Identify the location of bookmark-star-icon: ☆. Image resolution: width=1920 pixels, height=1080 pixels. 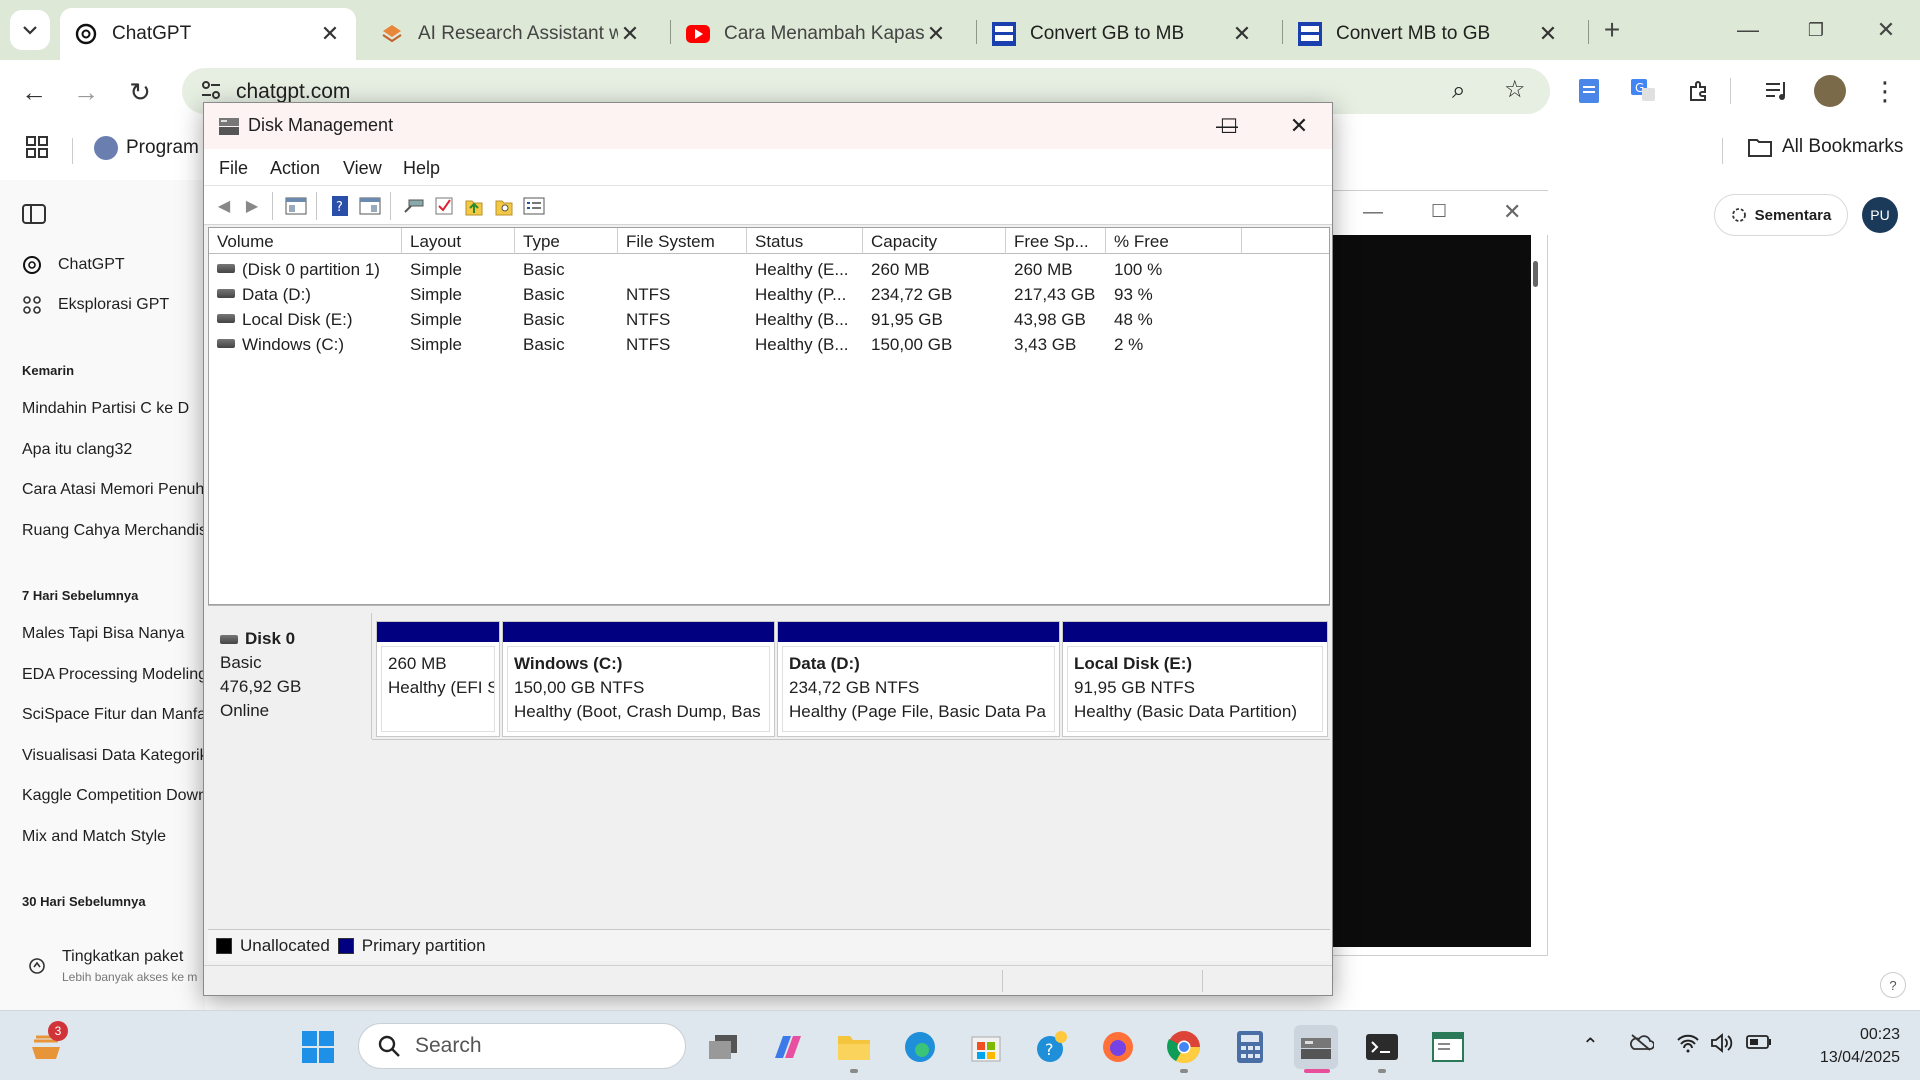
(1515, 89).